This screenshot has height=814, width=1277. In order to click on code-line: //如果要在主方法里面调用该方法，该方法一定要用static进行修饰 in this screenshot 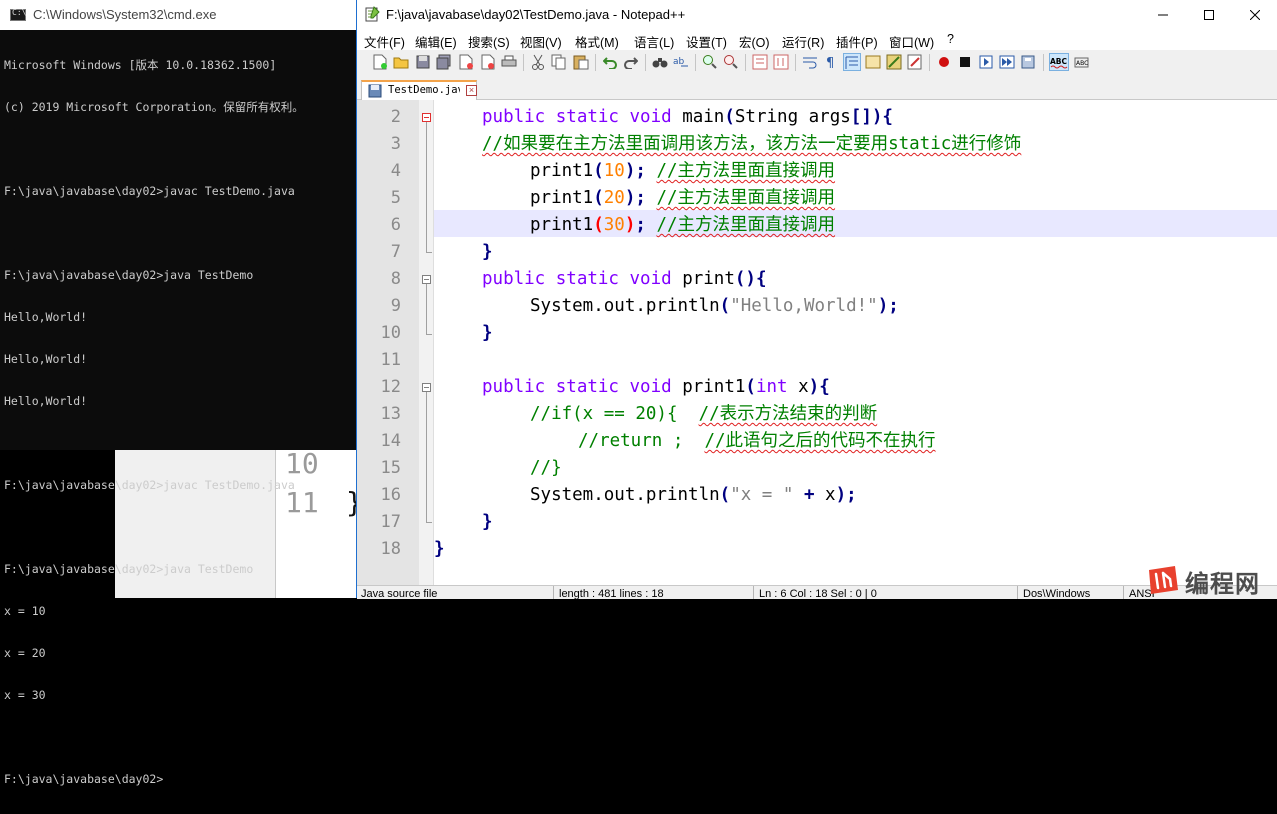, I will do `click(751, 144)`.